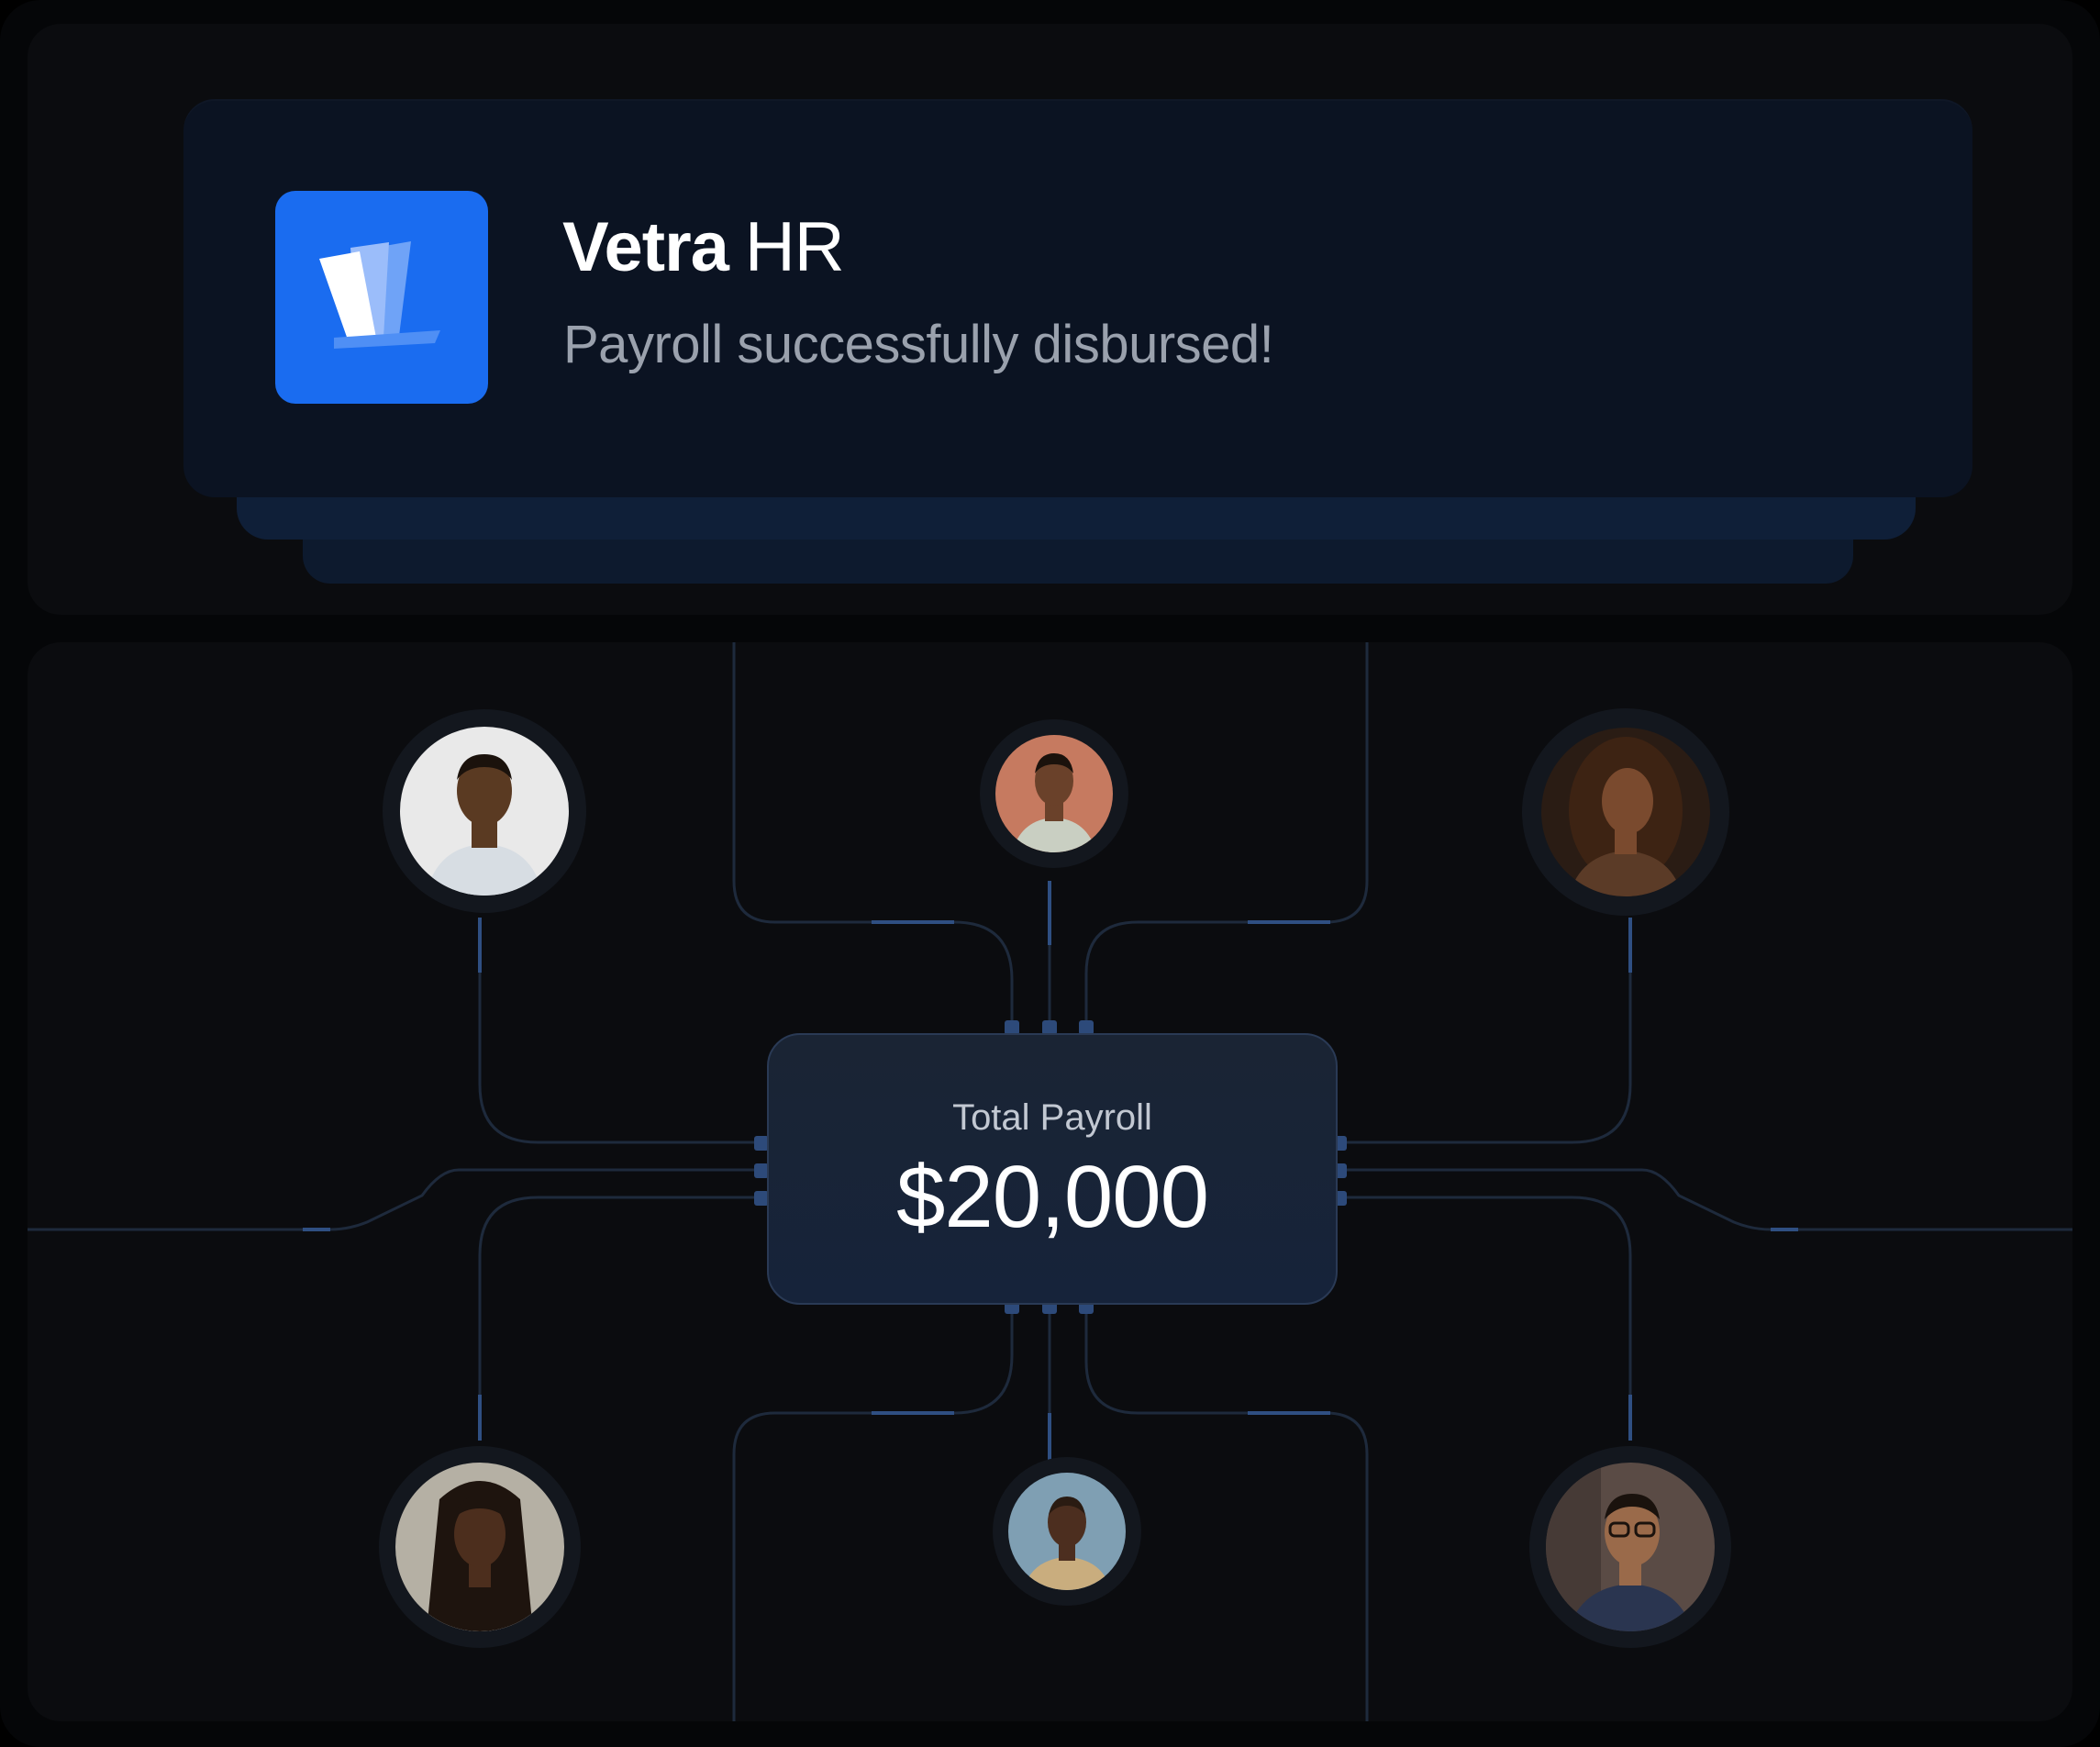  Describe the element at coordinates (646, 247) in the screenshot. I see `app-brand: Vetra` at that location.